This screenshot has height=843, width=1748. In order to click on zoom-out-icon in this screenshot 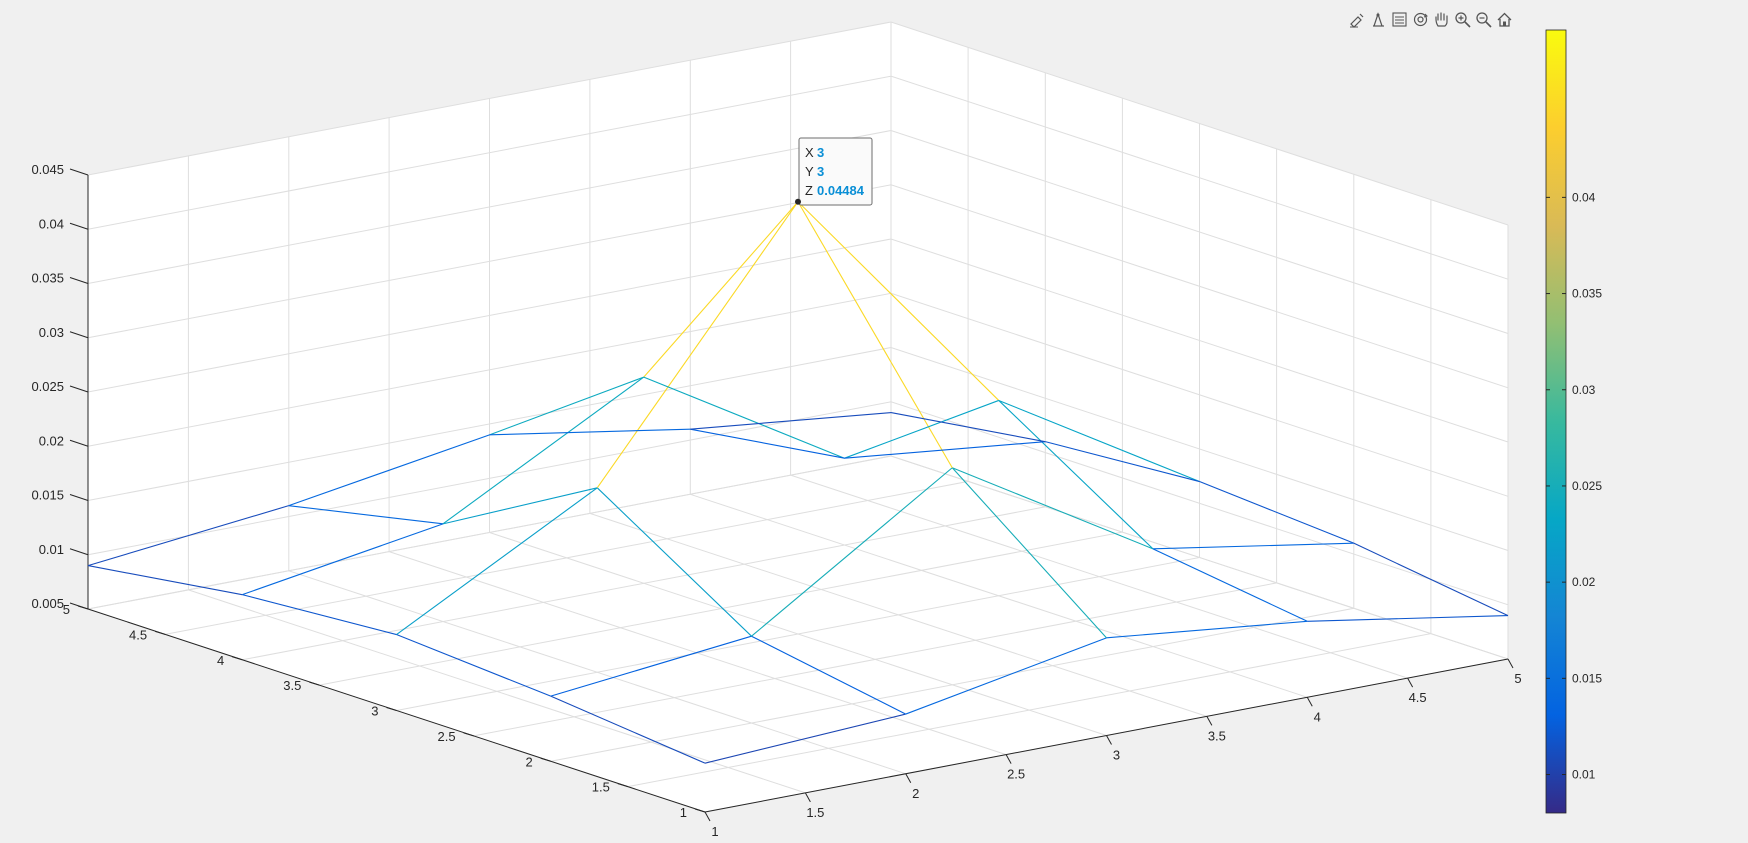, I will do `click(1484, 19)`.